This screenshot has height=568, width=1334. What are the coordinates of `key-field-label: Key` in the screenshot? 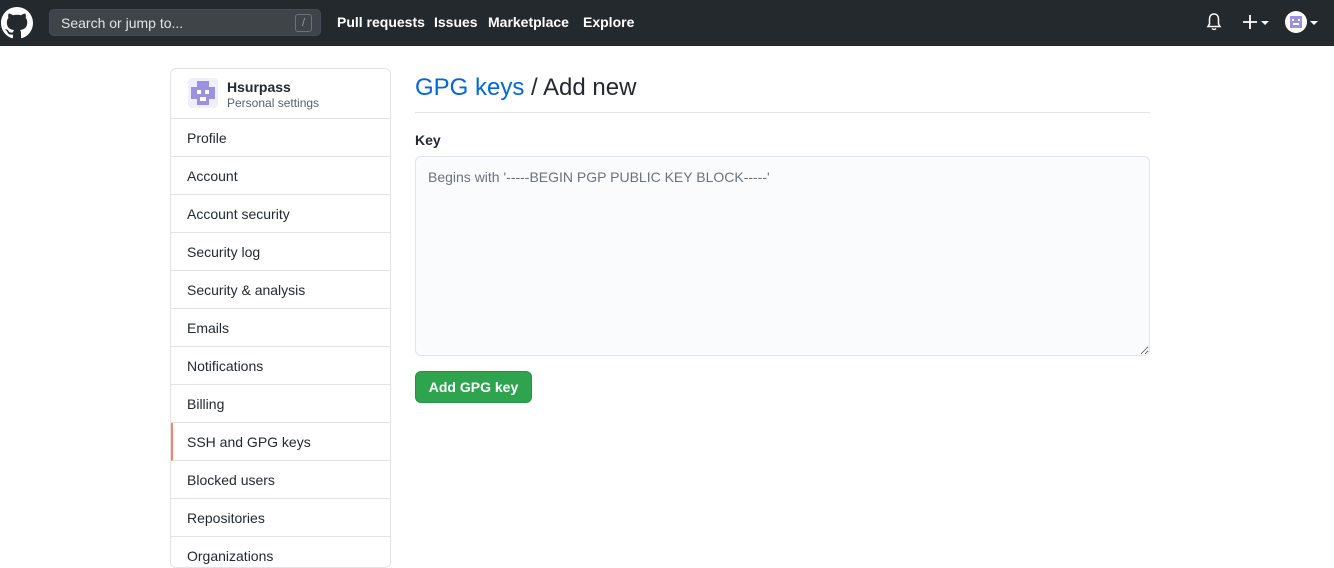 It's located at (428, 140).